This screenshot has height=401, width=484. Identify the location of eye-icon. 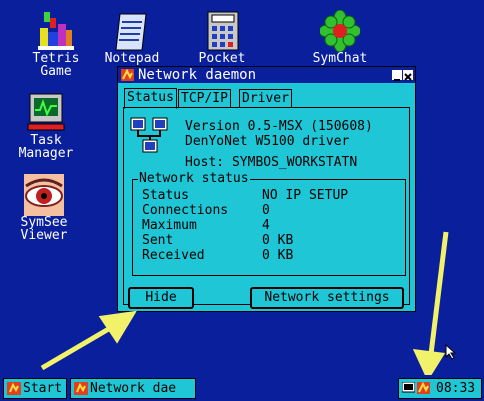
(44, 195).